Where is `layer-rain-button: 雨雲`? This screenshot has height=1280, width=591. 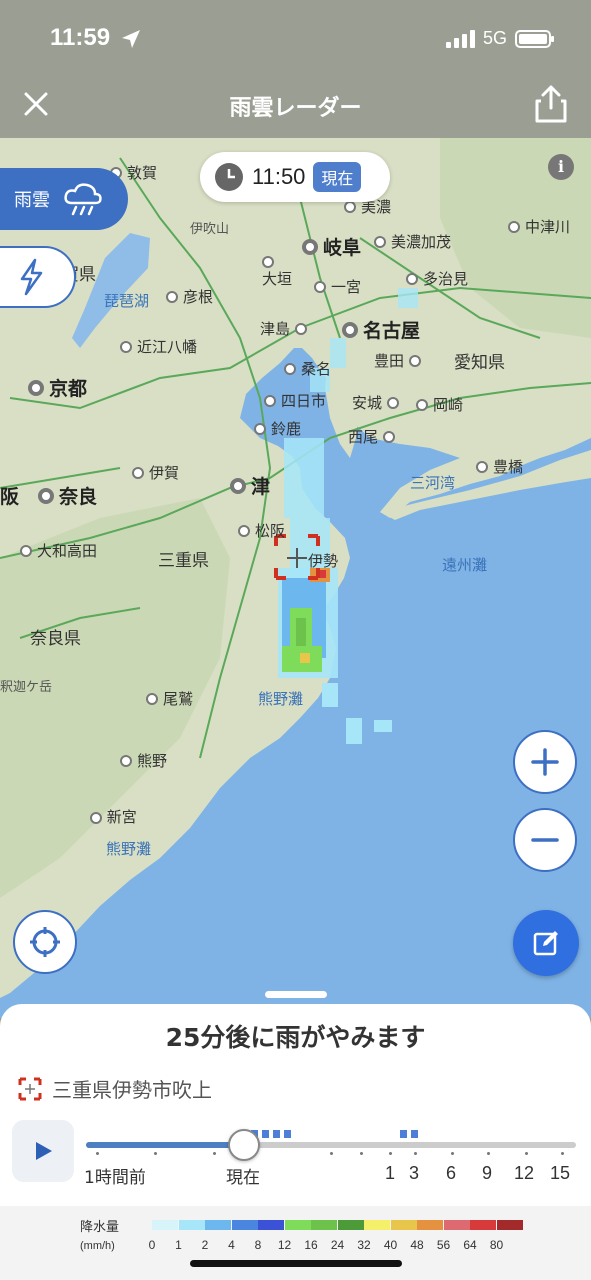
layer-rain-button: 雨雲 is located at coordinates (64, 199).